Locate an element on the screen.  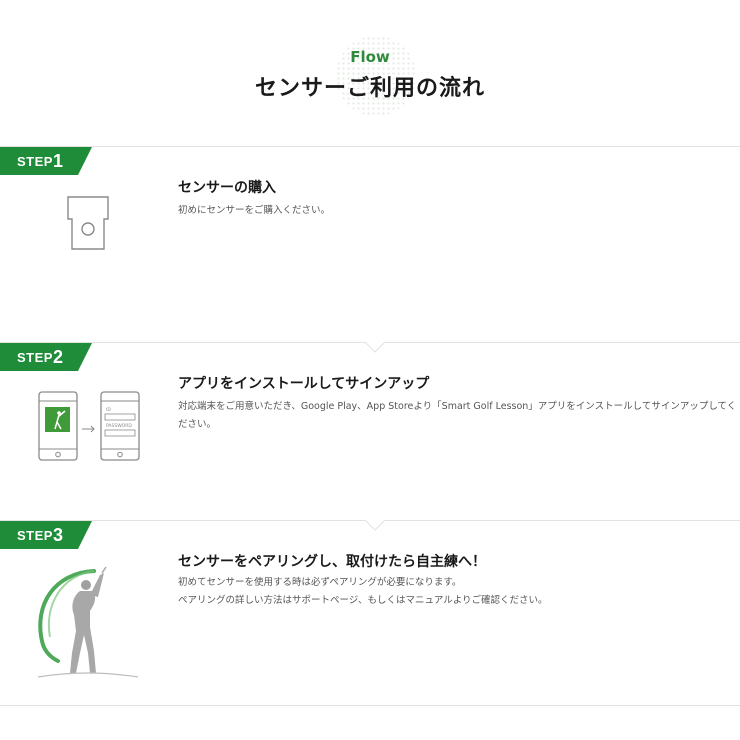
step-heading: センサーの購入 is located at coordinates (227, 188).